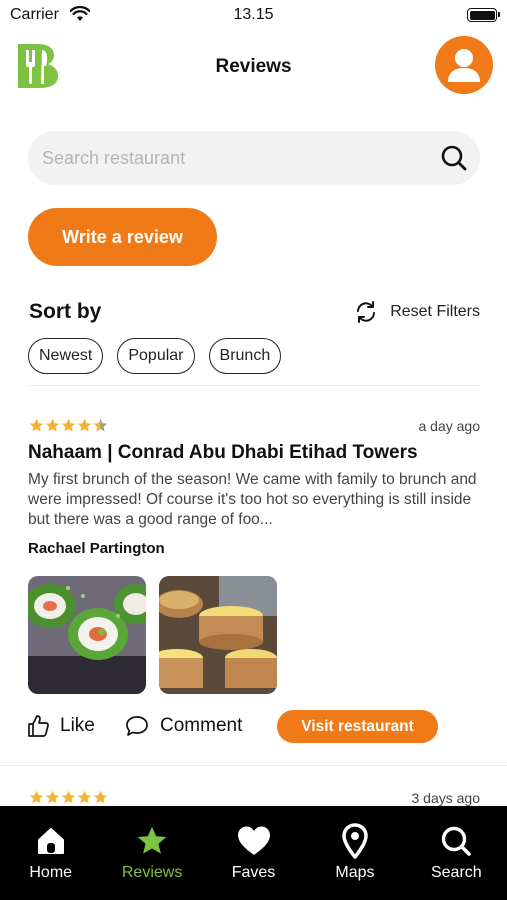  I want to click on app-header: Reviews, so click(253, 66).